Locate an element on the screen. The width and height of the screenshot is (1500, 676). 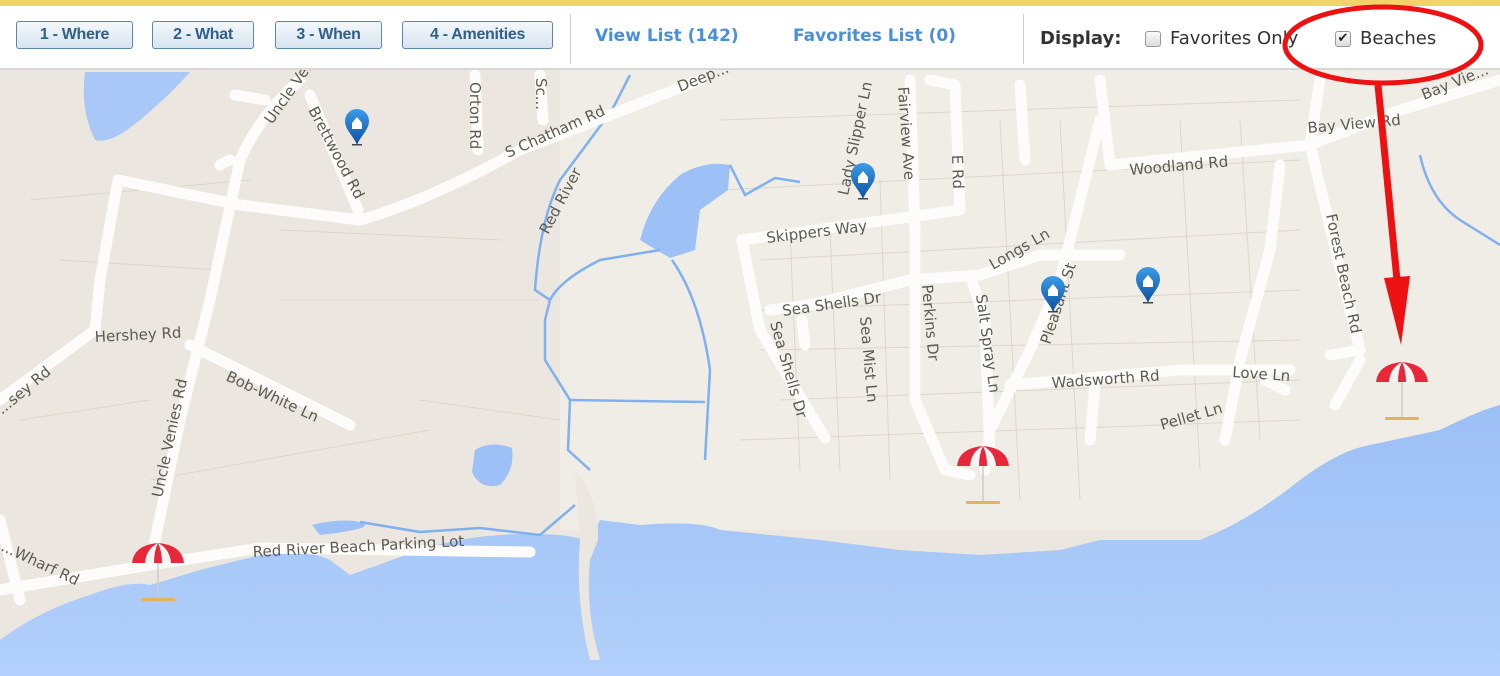
beaches-checkbox: ✔ is located at coordinates (1343, 39).